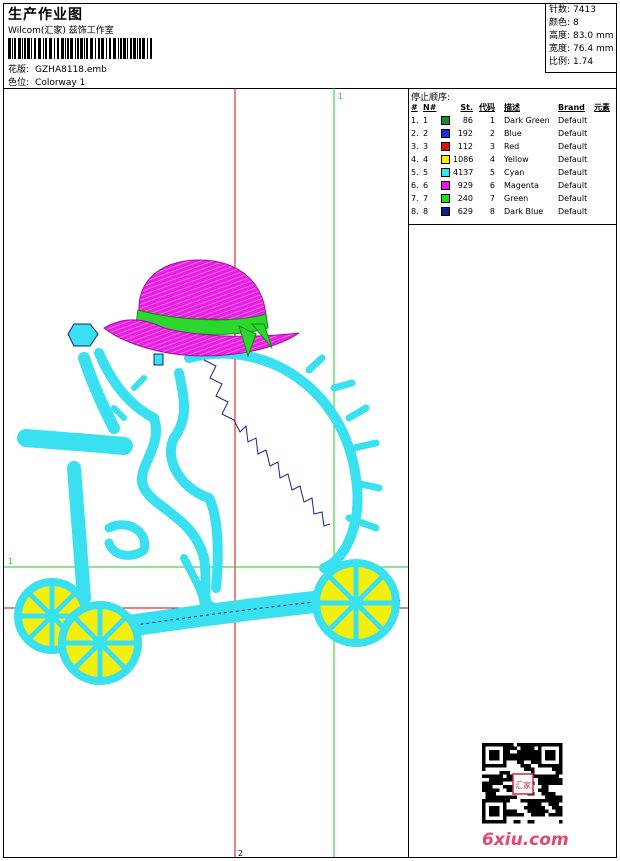  I want to click on company-name: Wilcom(汇家) 兹饰工作室, so click(61, 31).